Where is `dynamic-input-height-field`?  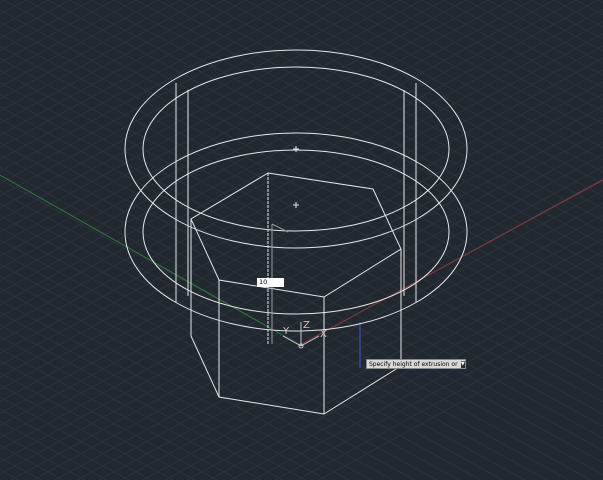 dynamic-input-height-field is located at coordinates (270, 282).